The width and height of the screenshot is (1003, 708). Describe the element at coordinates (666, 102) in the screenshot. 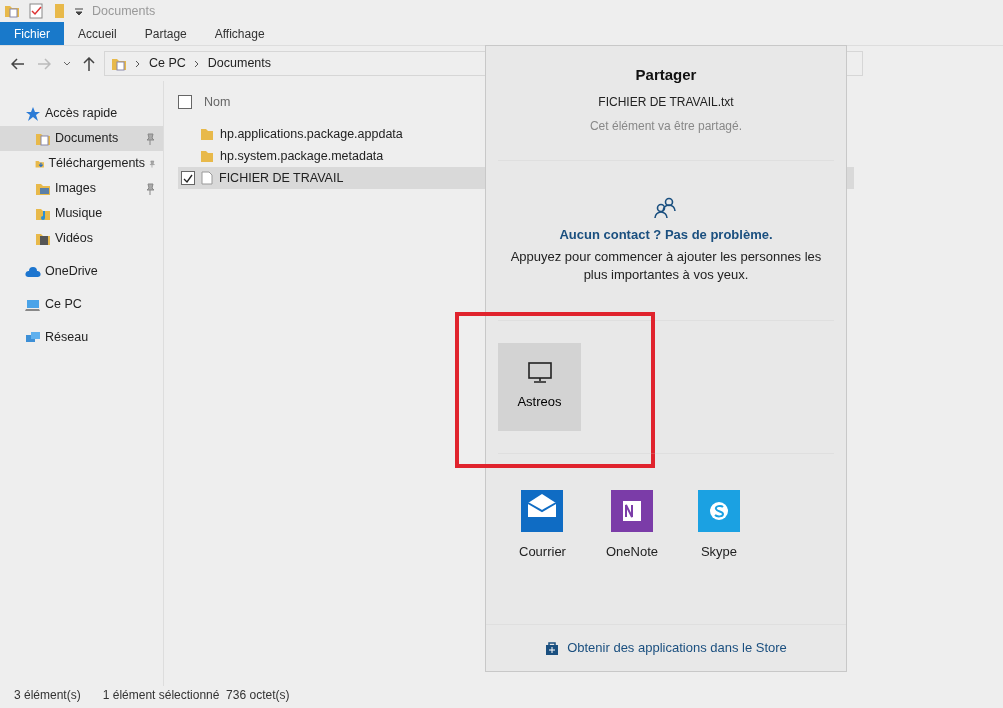

I see `shared-file-name: FICHIER DE TRAVAIL.txt` at that location.